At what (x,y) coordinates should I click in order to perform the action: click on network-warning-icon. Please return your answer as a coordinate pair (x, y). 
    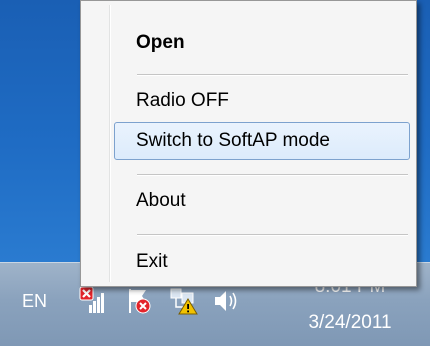
    Looking at the image, I should click on (184, 303).